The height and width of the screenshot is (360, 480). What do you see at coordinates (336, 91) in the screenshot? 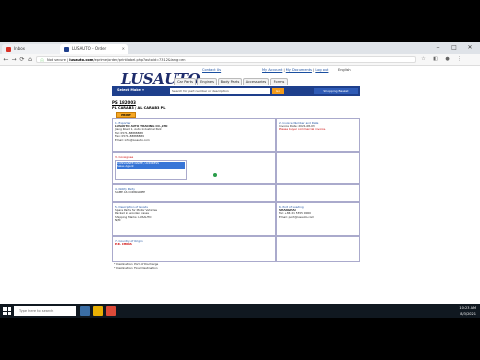
I see `shopping-basket-button: Shopping Basket` at bounding box center [336, 91].